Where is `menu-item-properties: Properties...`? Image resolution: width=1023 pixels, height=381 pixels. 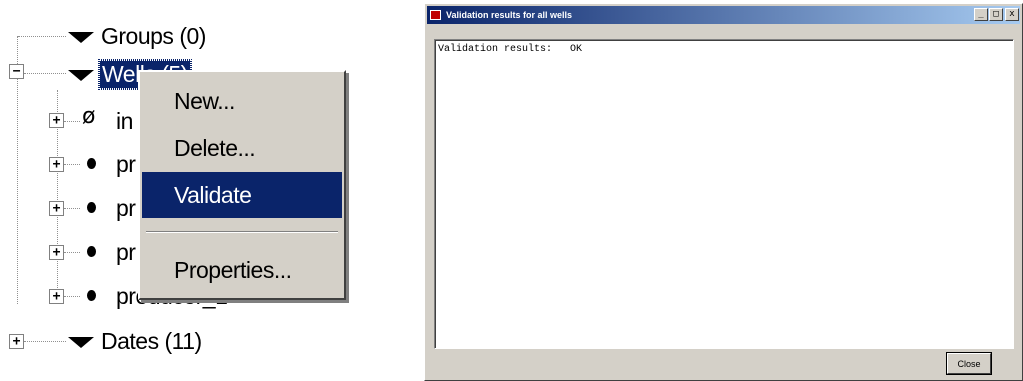
menu-item-properties: Properties... is located at coordinates (242, 270).